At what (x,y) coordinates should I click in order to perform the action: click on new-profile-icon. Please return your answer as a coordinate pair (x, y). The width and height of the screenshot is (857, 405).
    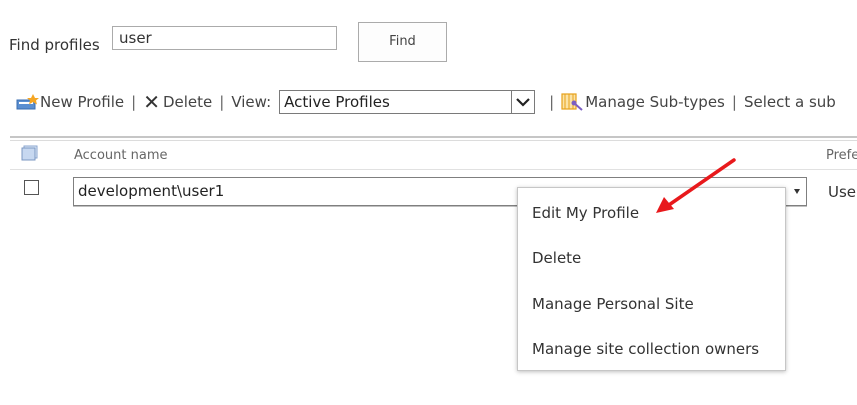
    Looking at the image, I should click on (28, 102).